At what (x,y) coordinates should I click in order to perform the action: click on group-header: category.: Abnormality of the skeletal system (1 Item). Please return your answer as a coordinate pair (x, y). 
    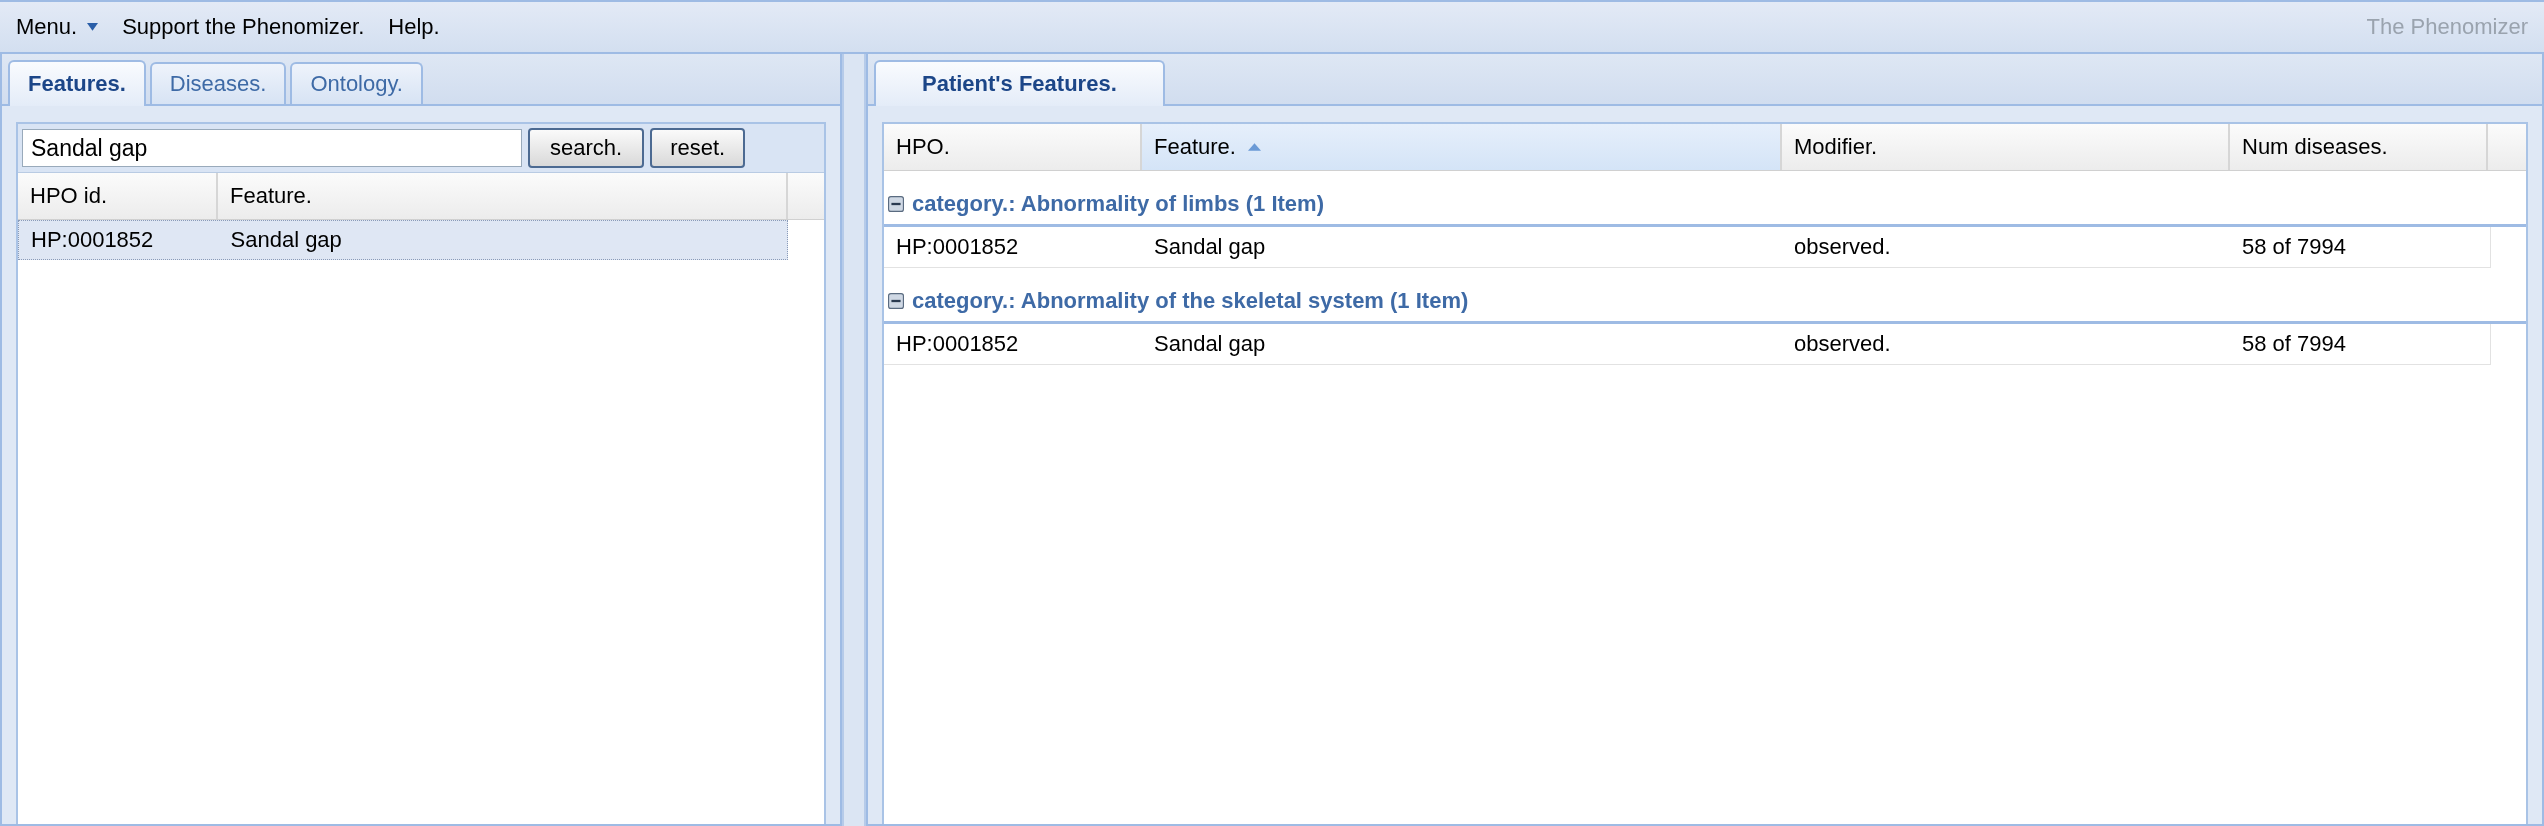
    Looking at the image, I should click on (1190, 300).